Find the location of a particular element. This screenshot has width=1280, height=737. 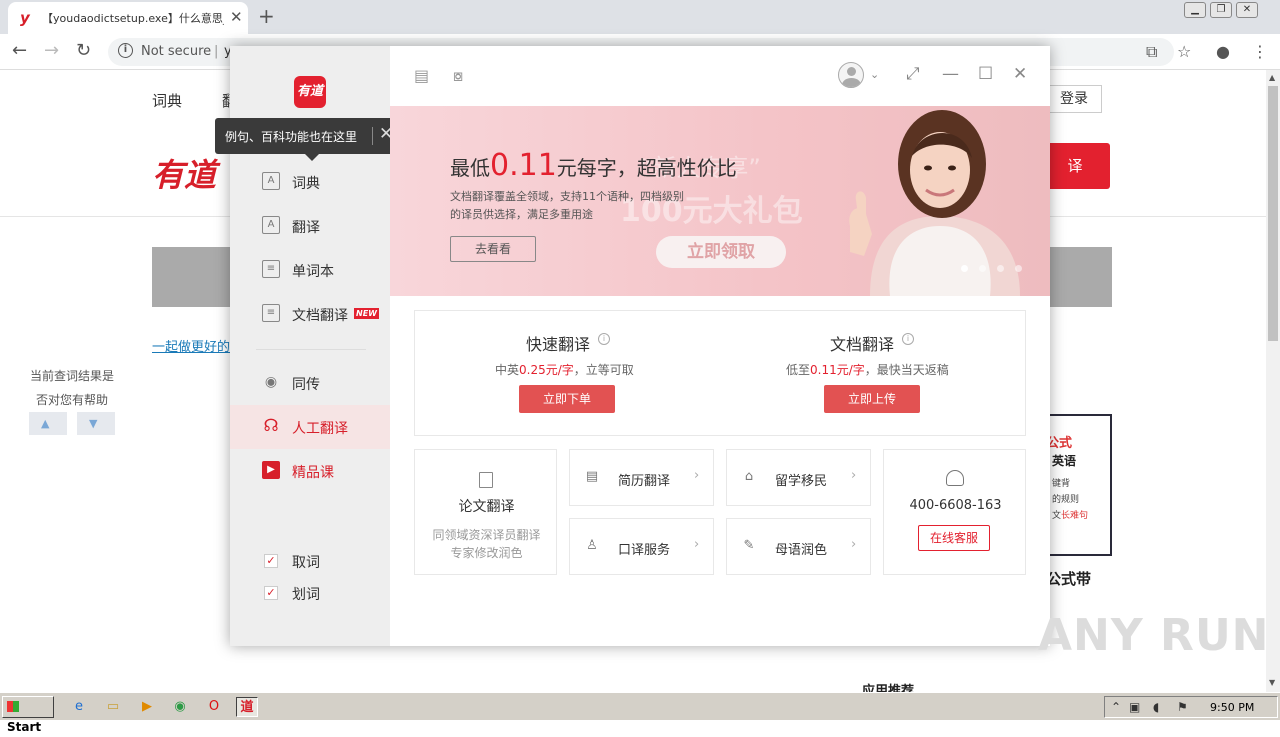

tray-expand-icon: ⌃ is located at coordinates (1116, 707).